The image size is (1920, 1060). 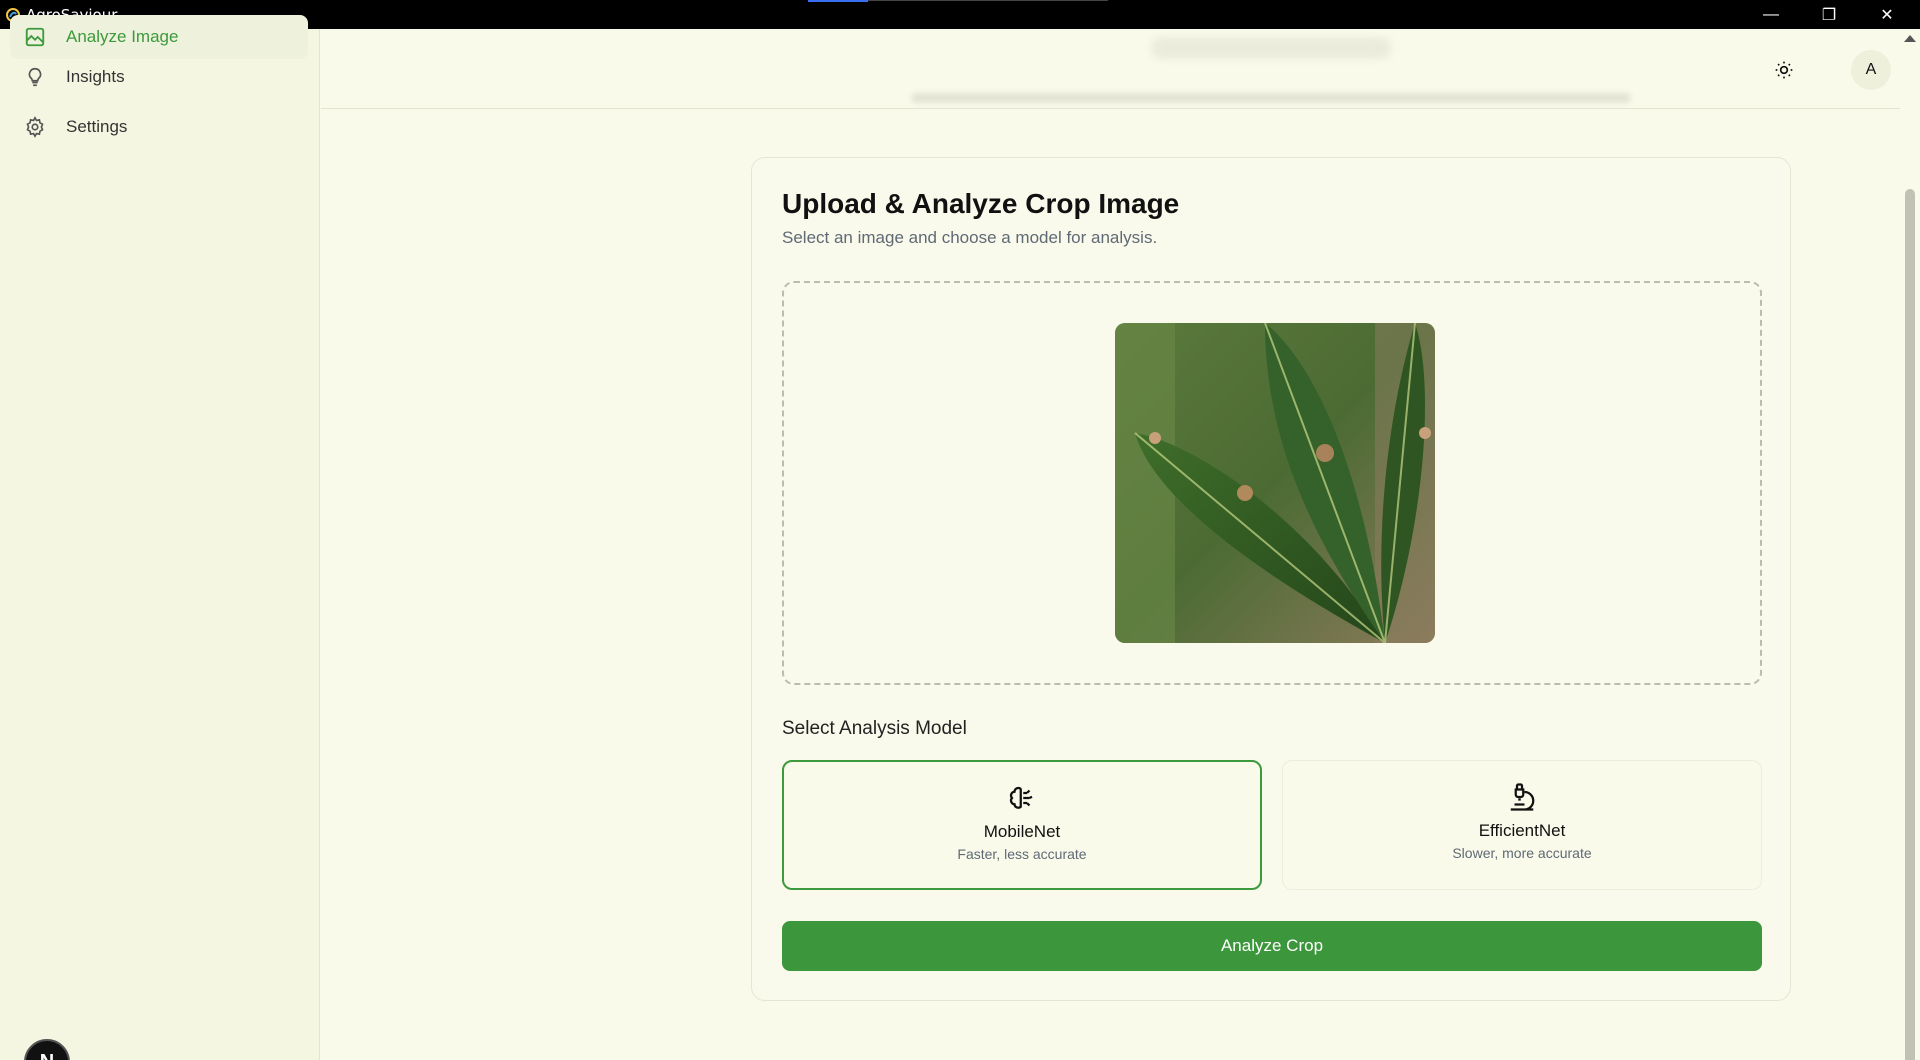 What do you see at coordinates (95, 76) in the screenshot?
I see `sidebar-item-label: Insights` at bounding box center [95, 76].